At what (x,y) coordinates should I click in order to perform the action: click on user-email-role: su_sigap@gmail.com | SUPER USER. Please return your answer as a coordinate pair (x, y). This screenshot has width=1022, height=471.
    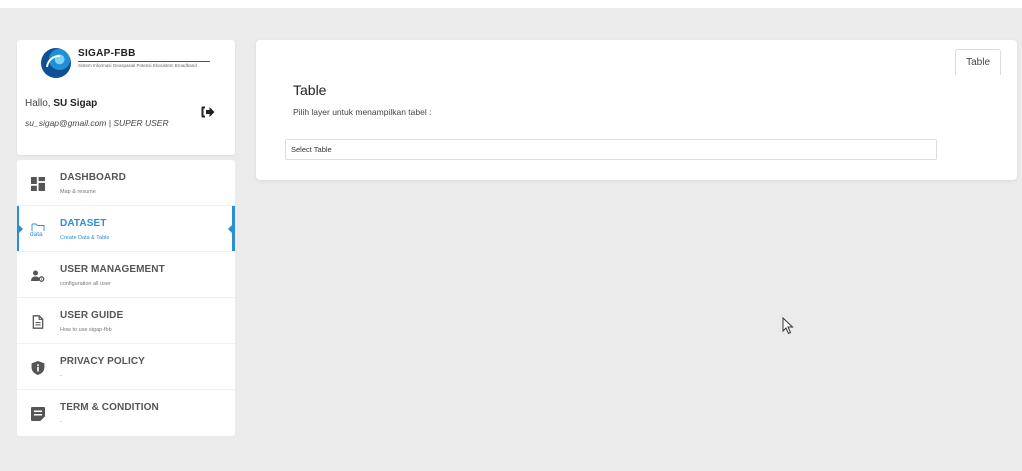
    Looking at the image, I should click on (97, 123).